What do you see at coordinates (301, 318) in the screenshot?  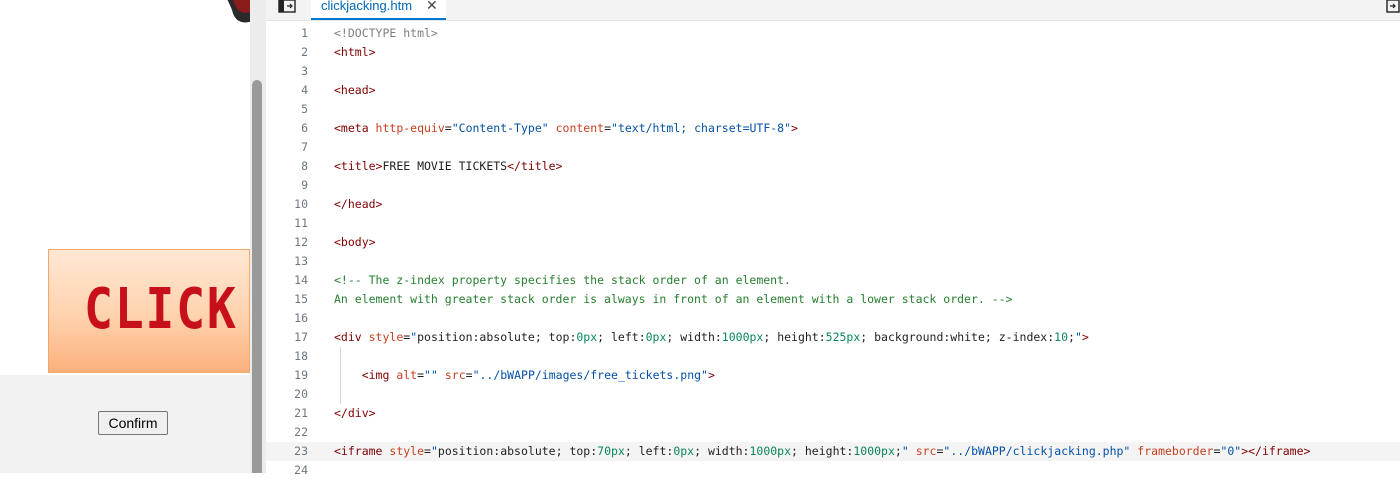 I see `line-number: 16` at bounding box center [301, 318].